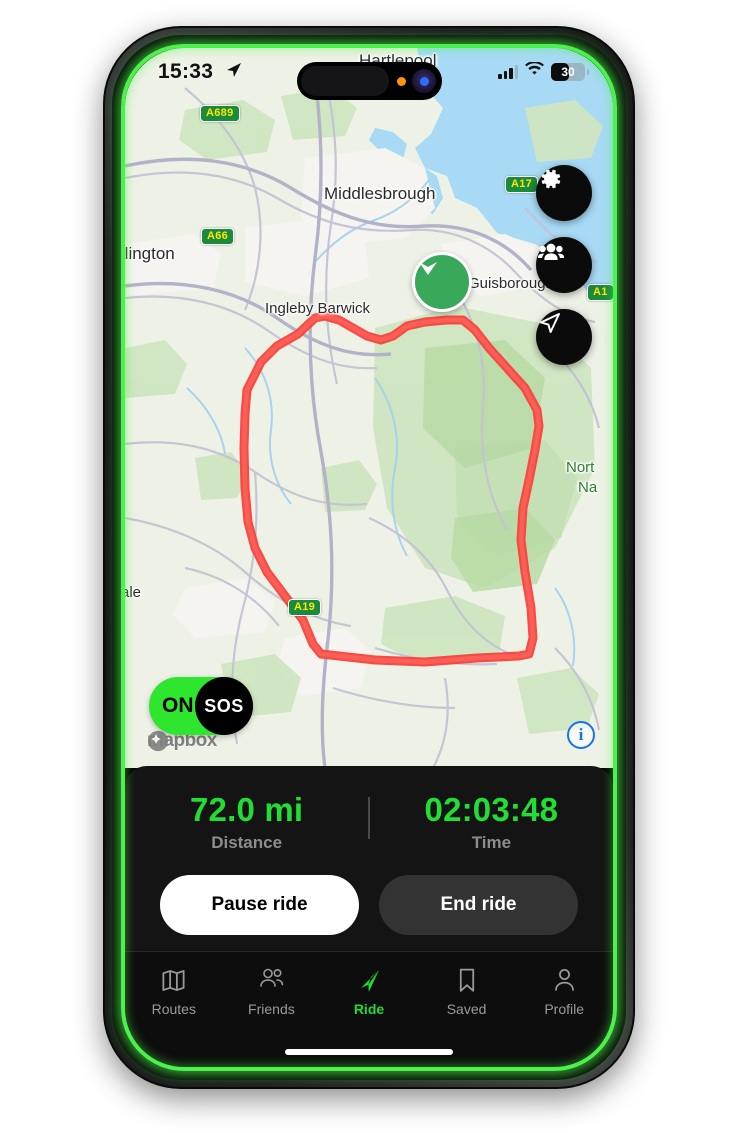 Image resolution: width=738 pixels, height=1133 pixels. I want to click on distance-label: Distance, so click(247, 842).